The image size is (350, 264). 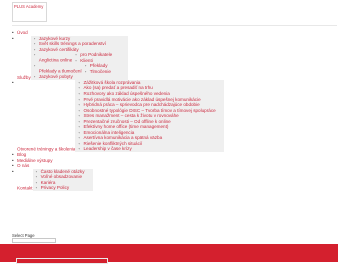 I want to click on logo-text: PLUS Academy, so click(x=29, y=6).